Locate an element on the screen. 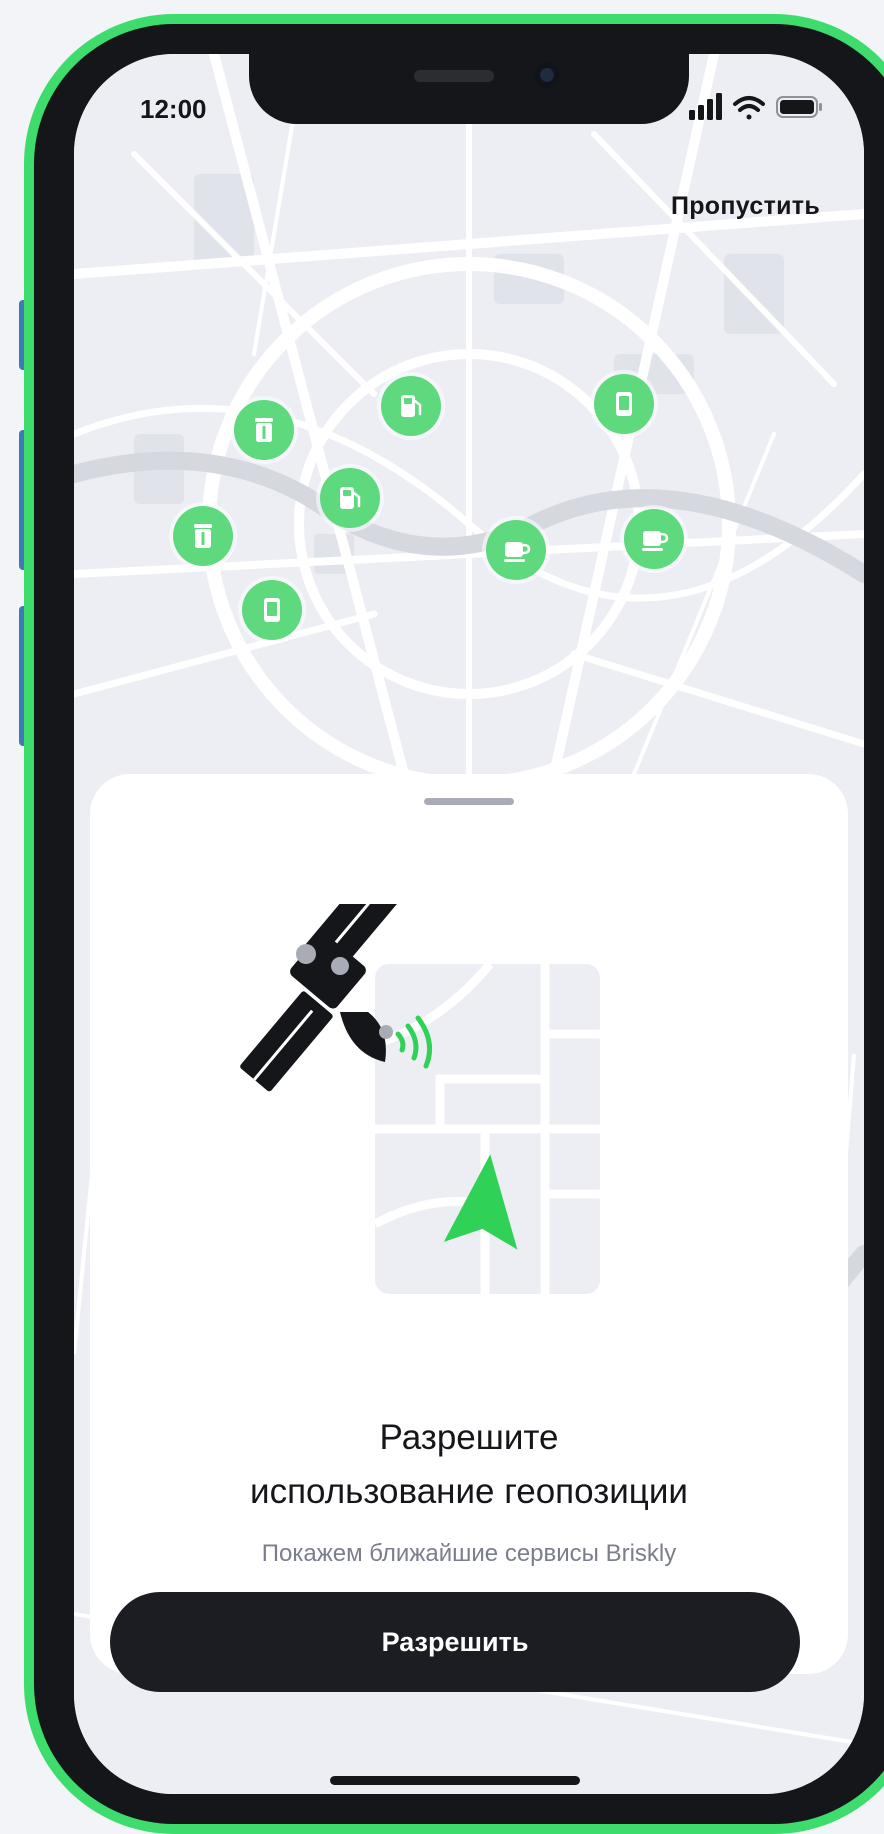  satellite-map-illustration is located at coordinates (420, 1099).